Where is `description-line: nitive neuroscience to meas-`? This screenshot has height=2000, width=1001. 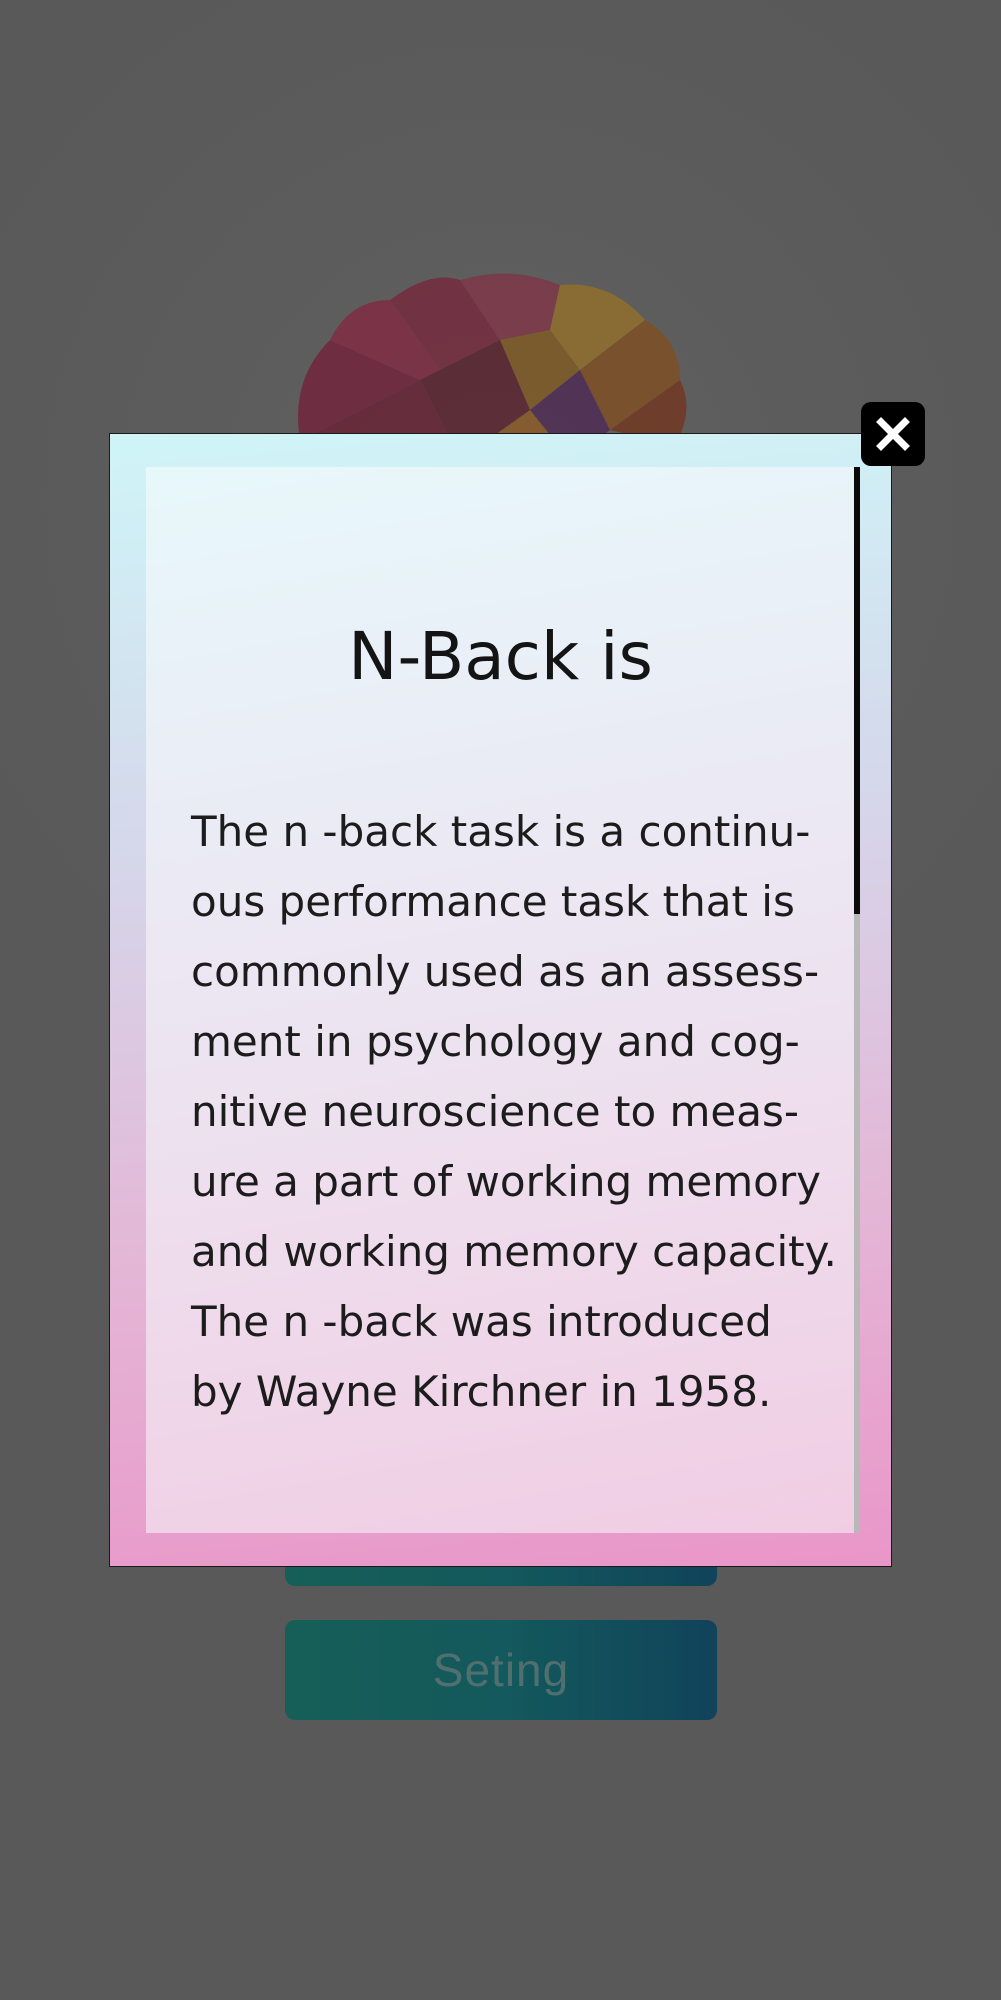 description-line: nitive neuroscience to meas- is located at coordinates (495, 1111).